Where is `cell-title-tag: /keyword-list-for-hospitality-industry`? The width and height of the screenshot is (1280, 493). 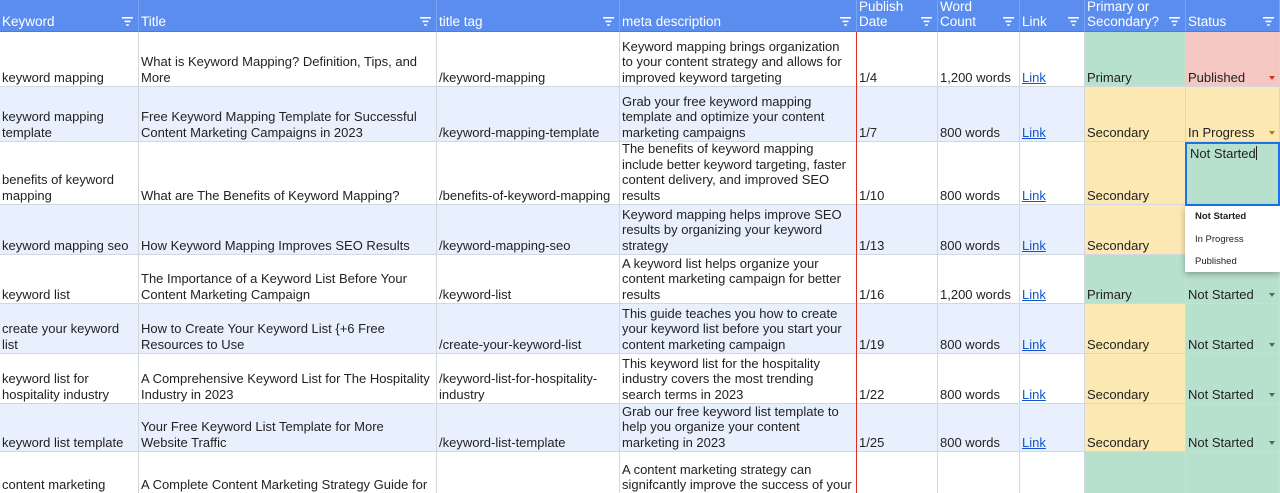 cell-title-tag: /keyword-list-for-hospitality-industry is located at coordinates (528, 379).